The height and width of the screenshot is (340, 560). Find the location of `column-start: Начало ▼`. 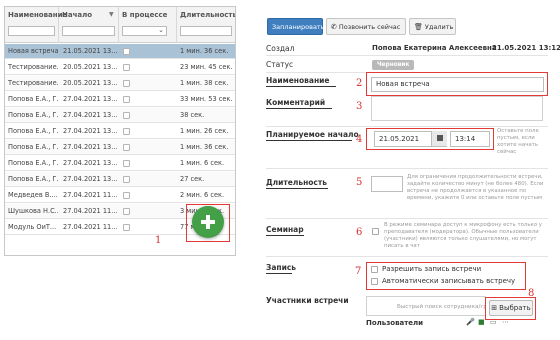

column-start: Начало ▼ is located at coordinates (89, 25).